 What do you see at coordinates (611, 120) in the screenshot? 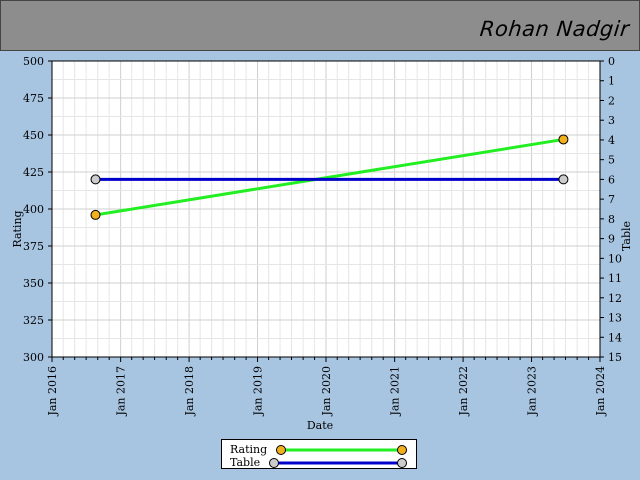
I see `y2-tick-label: 3` at bounding box center [611, 120].